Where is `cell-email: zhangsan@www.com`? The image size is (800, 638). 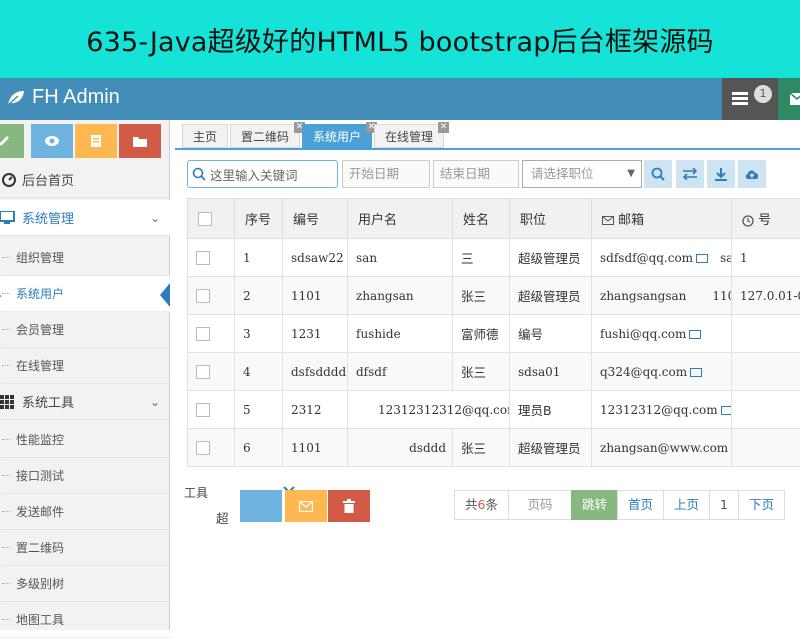 cell-email: zhangsan@www.com is located at coordinates (662, 448).